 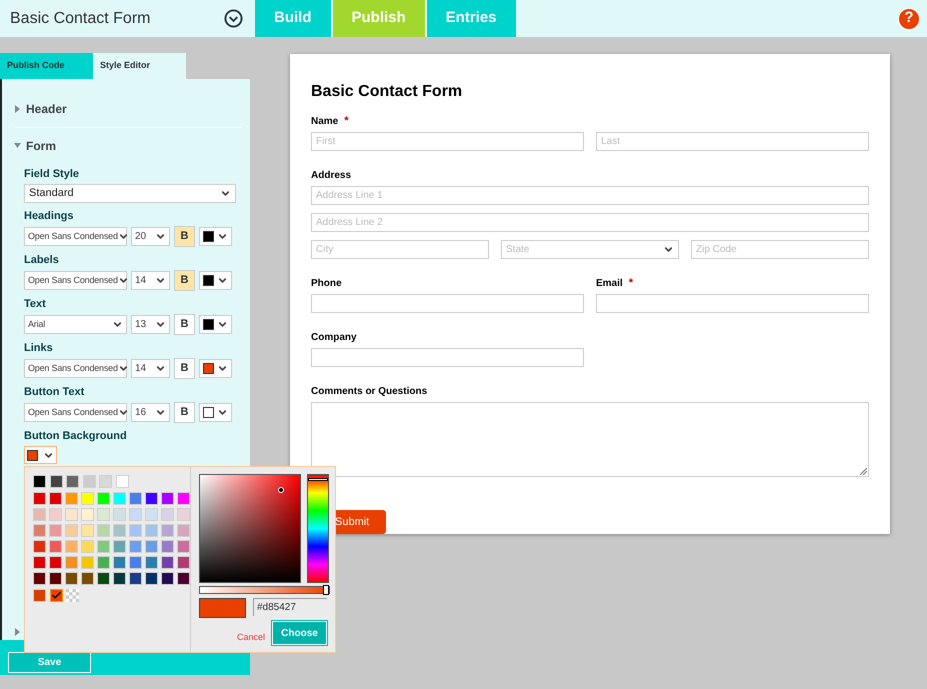 What do you see at coordinates (39, 348) in the screenshot?
I see `style-label: Links` at bounding box center [39, 348].